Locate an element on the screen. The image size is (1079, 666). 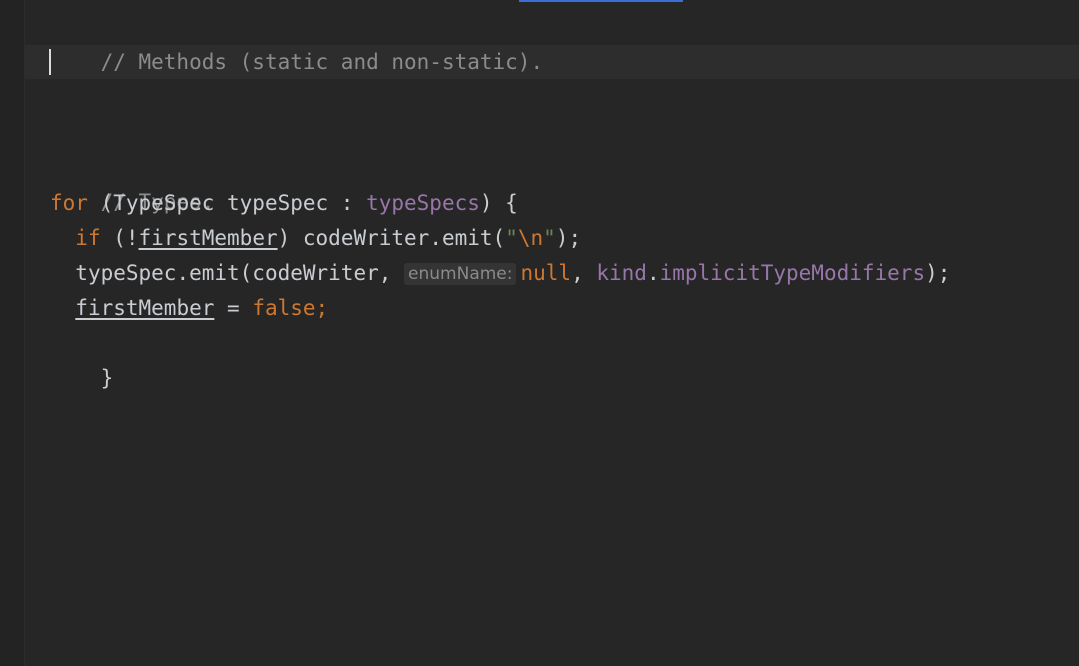
scroll-highlight-marker is located at coordinates (601, 1).